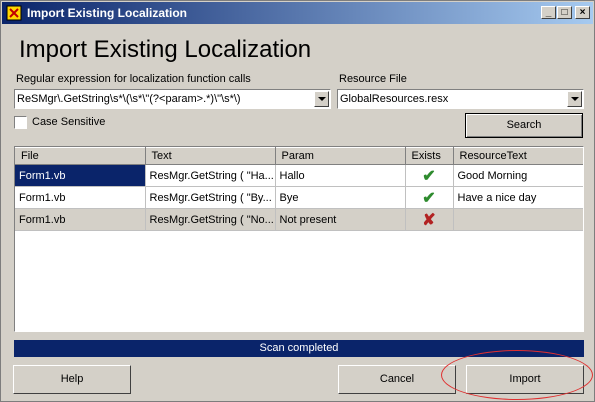 The image size is (595, 402). Describe the element at coordinates (297, 13) in the screenshot. I see `title-bar: Import Existing Localization _ □ ×` at that location.